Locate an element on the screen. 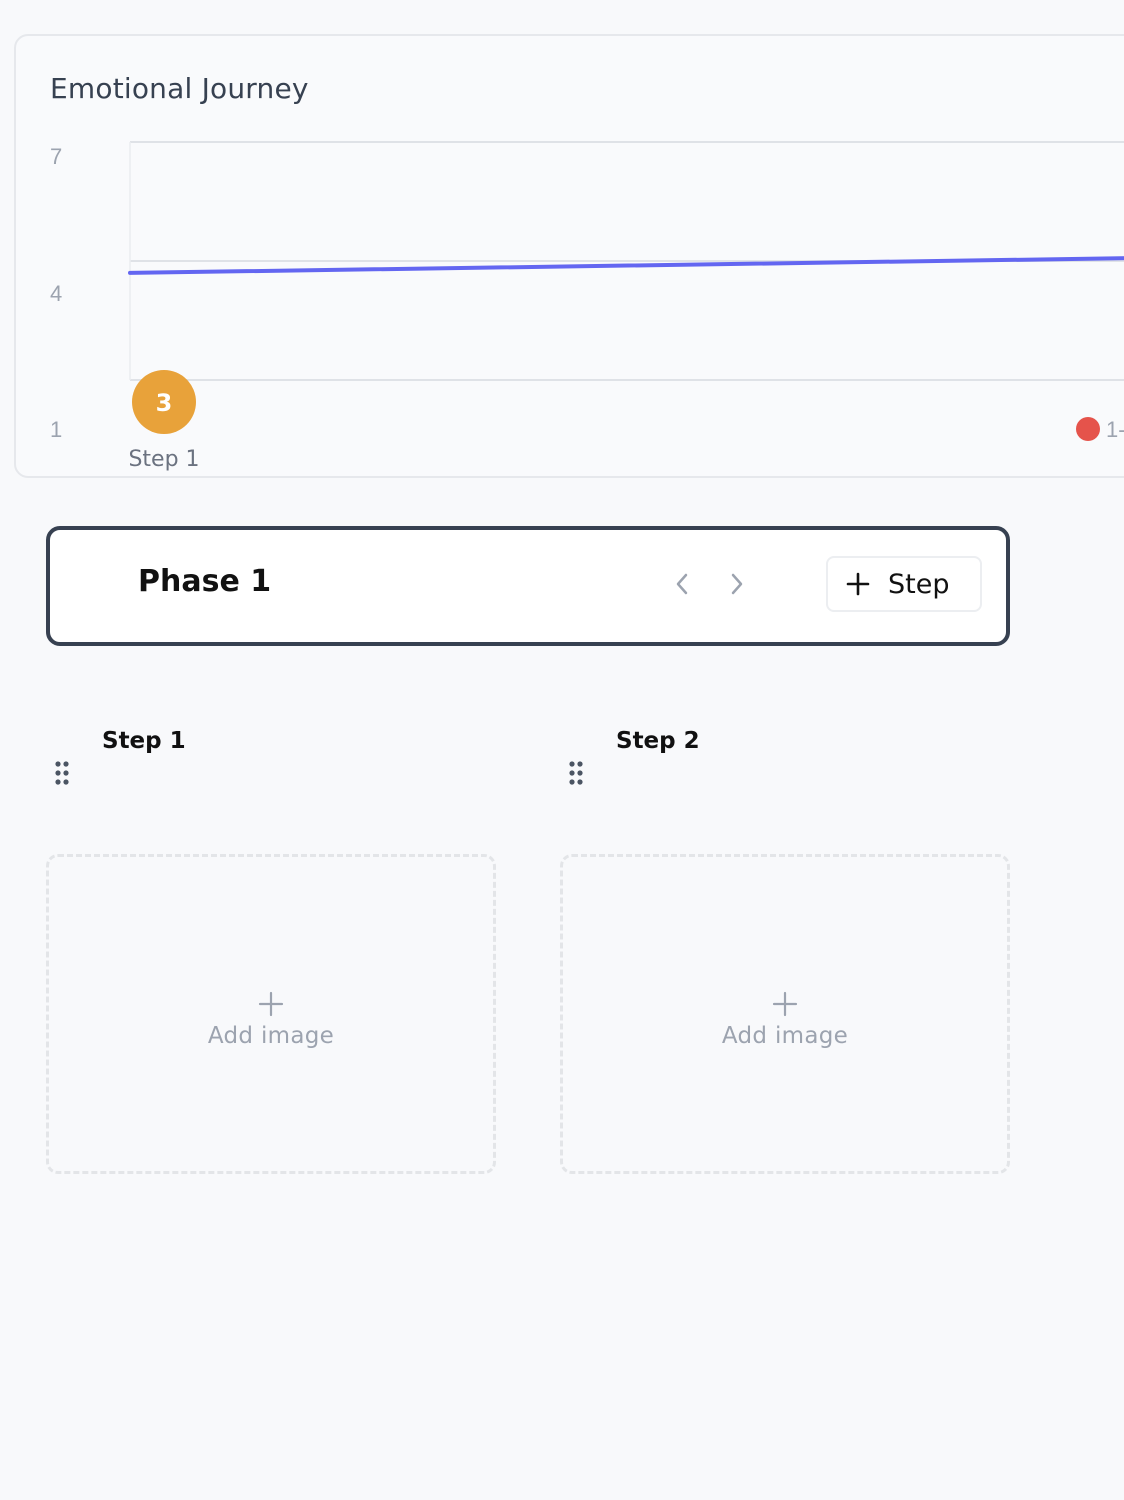 The width and height of the screenshot is (1124, 1500). legend-dot is located at coordinates (1088, 429).